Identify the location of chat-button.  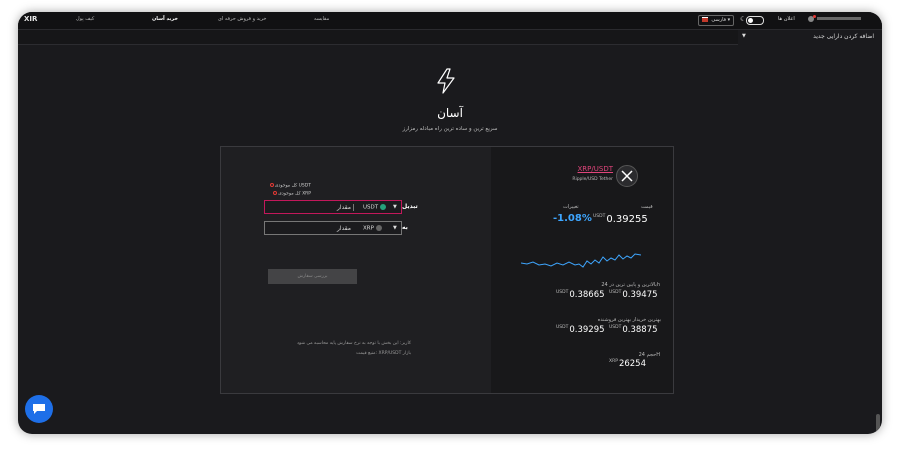
(39, 409).